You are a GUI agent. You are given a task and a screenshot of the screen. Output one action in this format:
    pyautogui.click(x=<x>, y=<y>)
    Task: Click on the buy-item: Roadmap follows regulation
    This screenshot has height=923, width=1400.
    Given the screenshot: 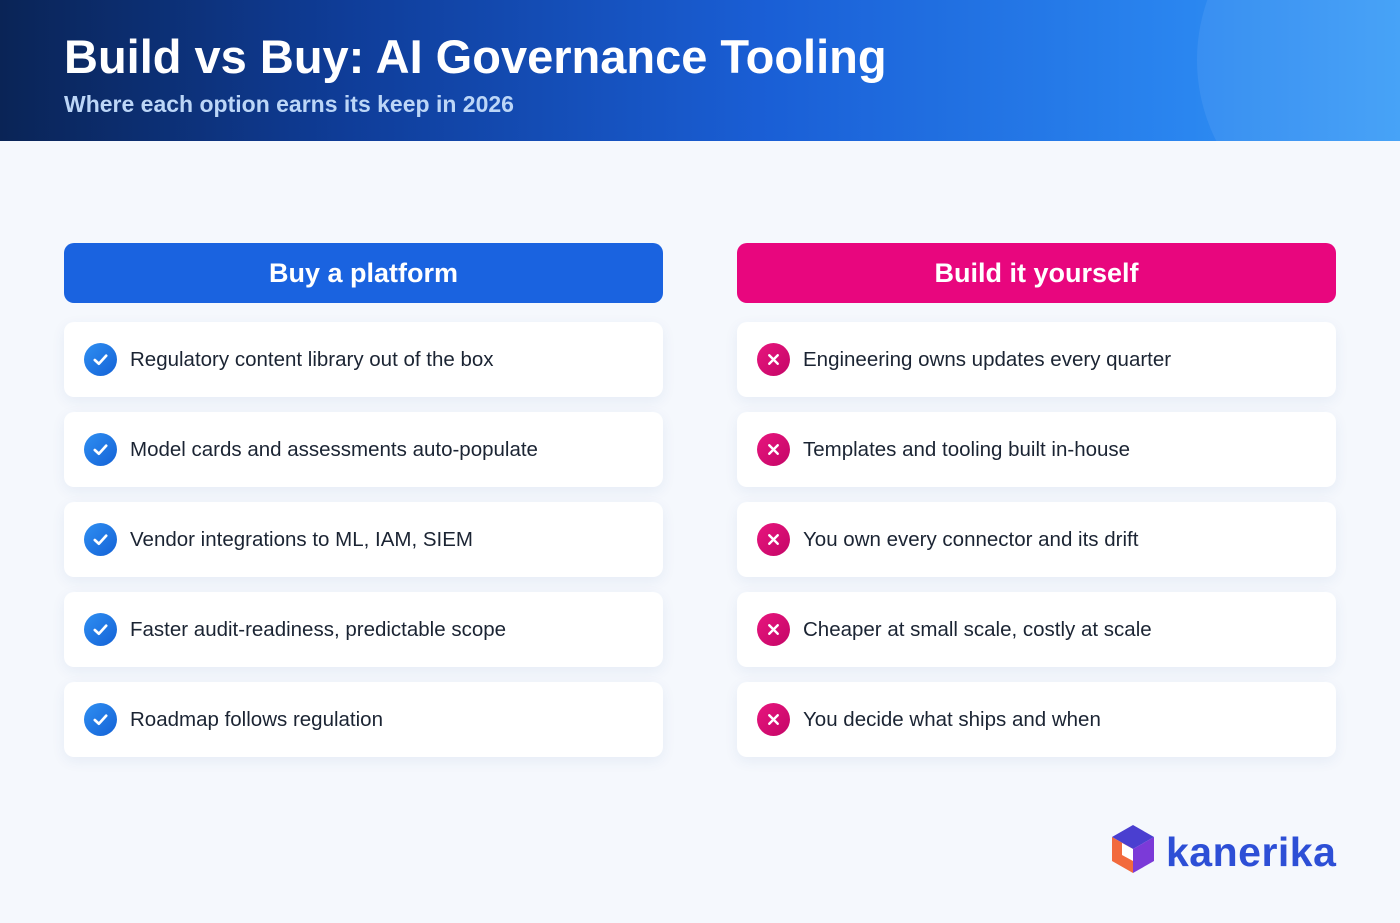 What is the action you would take?
    pyautogui.click(x=363, y=719)
    